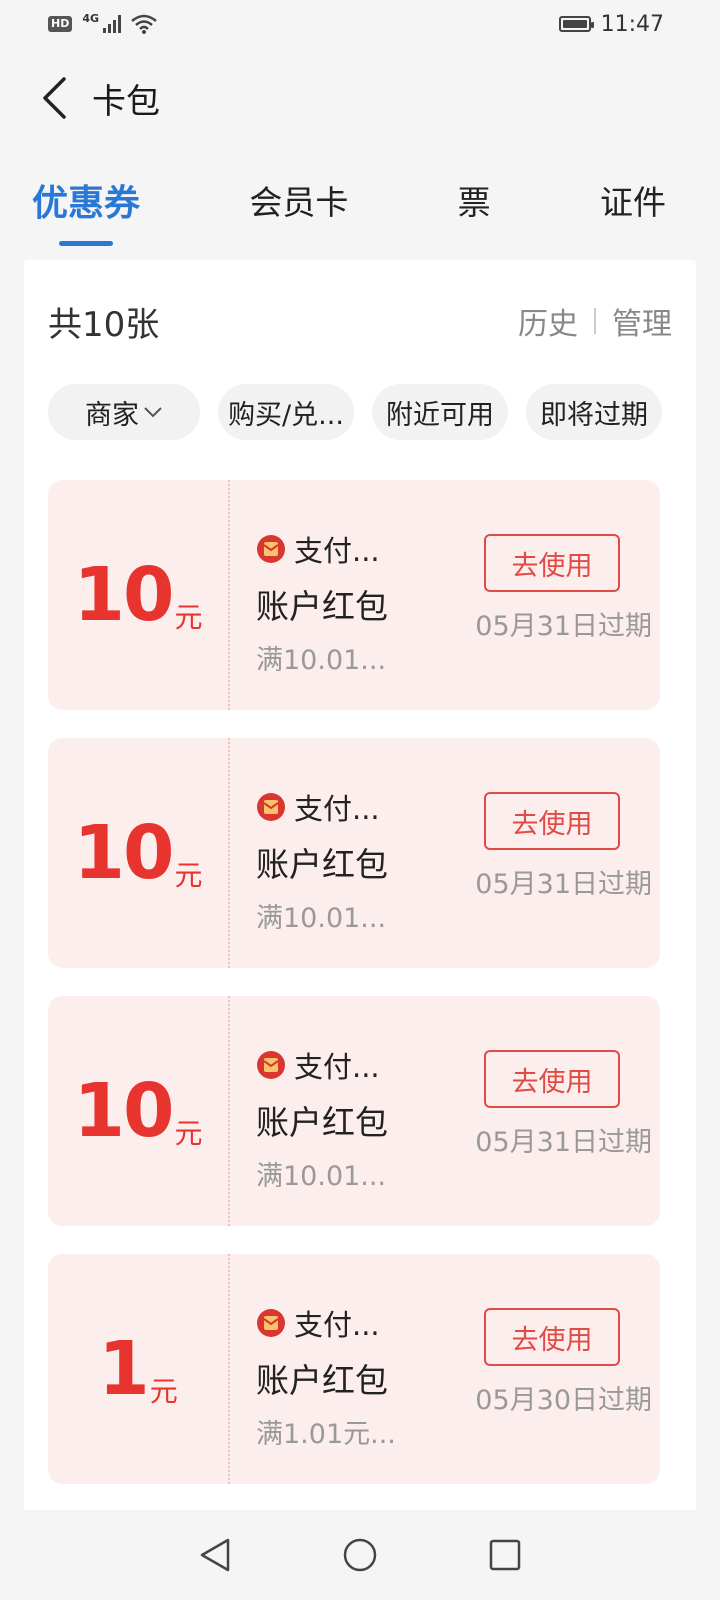 The width and height of the screenshot is (720, 1600). Describe the element at coordinates (144, 24) in the screenshot. I see `wifi-icon` at that location.